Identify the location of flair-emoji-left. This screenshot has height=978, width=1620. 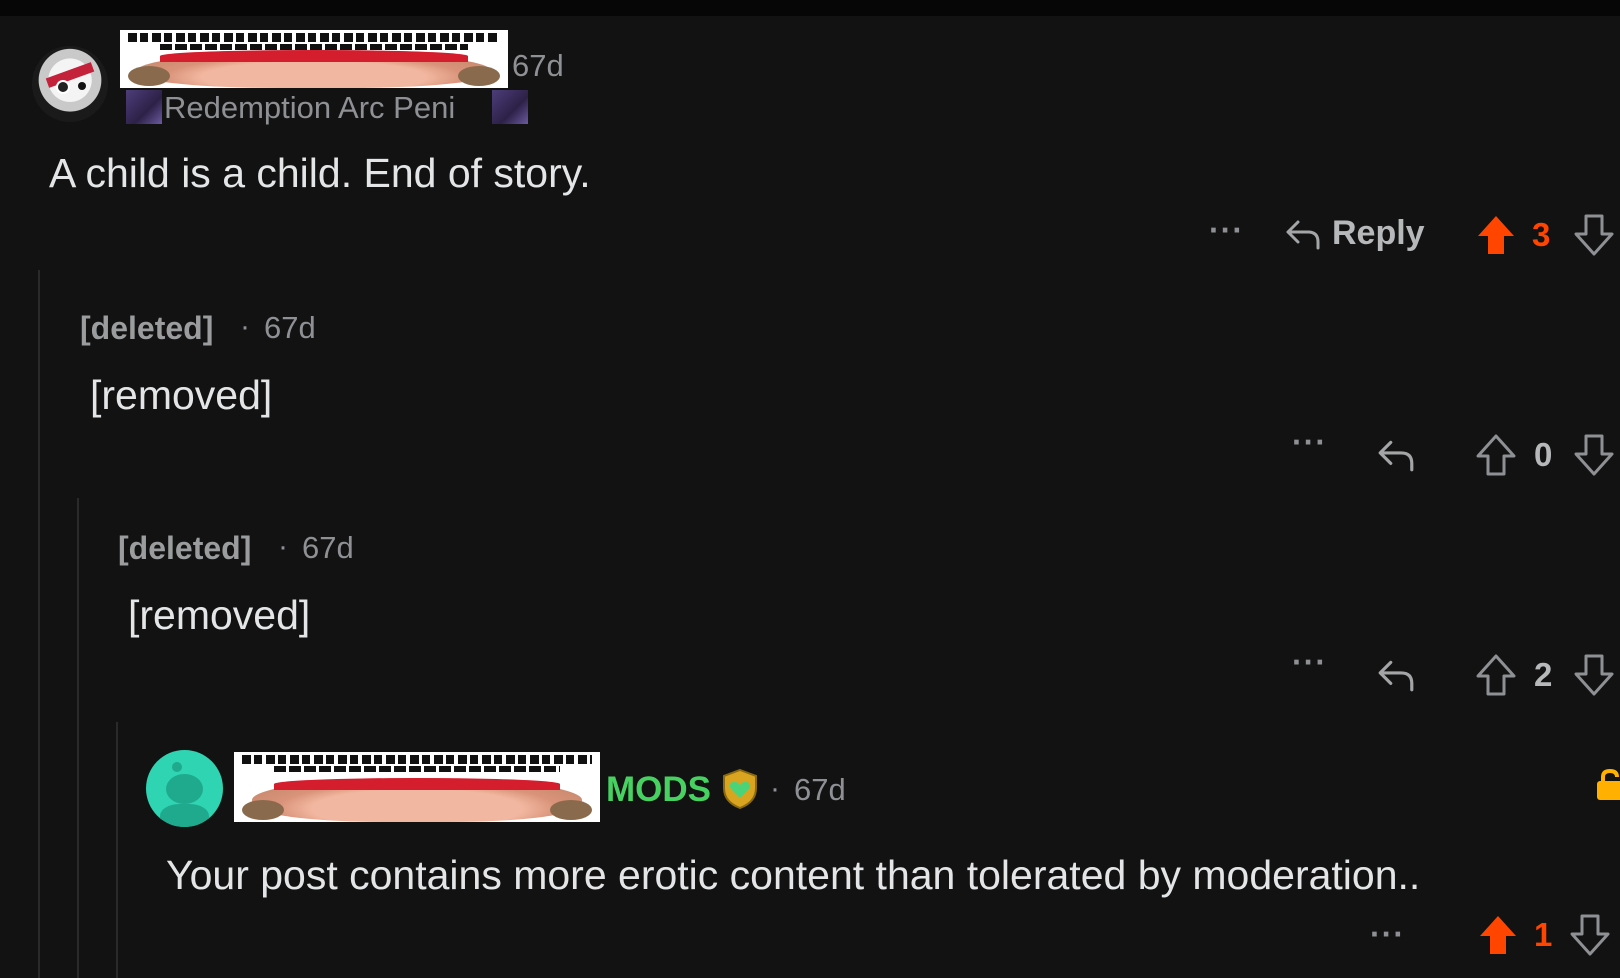
(144, 107).